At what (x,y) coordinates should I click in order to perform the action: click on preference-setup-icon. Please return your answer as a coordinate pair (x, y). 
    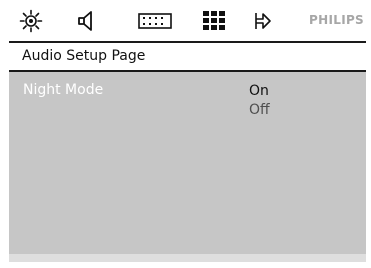
    Looking at the image, I should click on (214, 21).